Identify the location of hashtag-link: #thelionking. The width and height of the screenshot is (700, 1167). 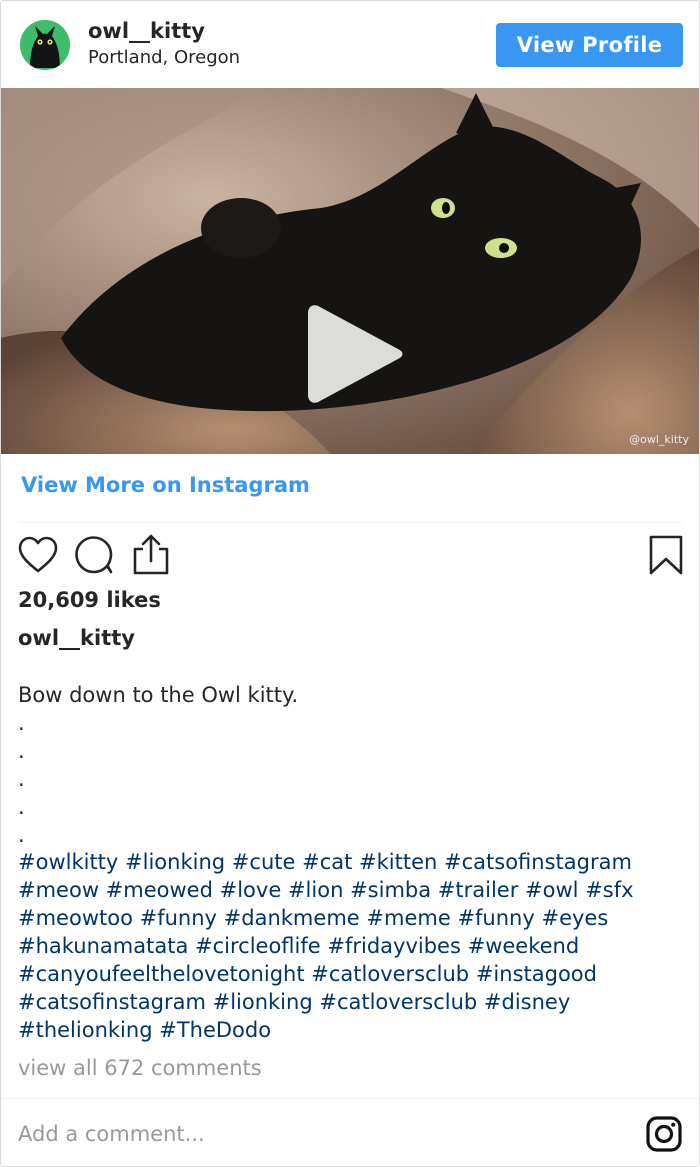
(85, 1030).